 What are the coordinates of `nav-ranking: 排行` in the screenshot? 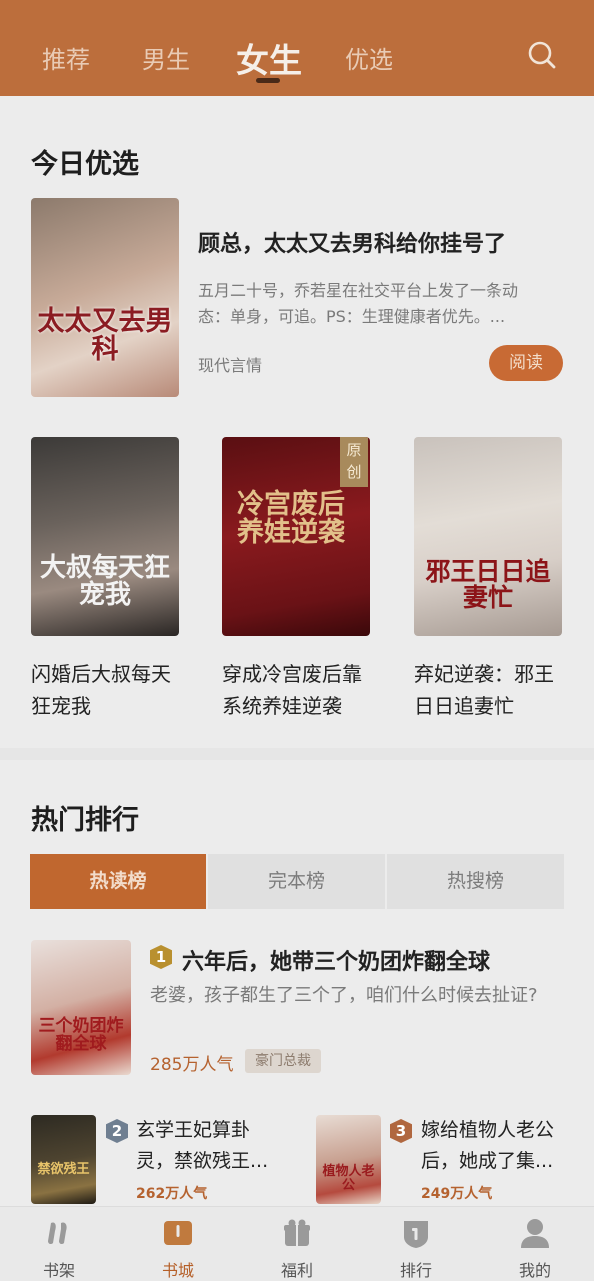 It's located at (416, 1244).